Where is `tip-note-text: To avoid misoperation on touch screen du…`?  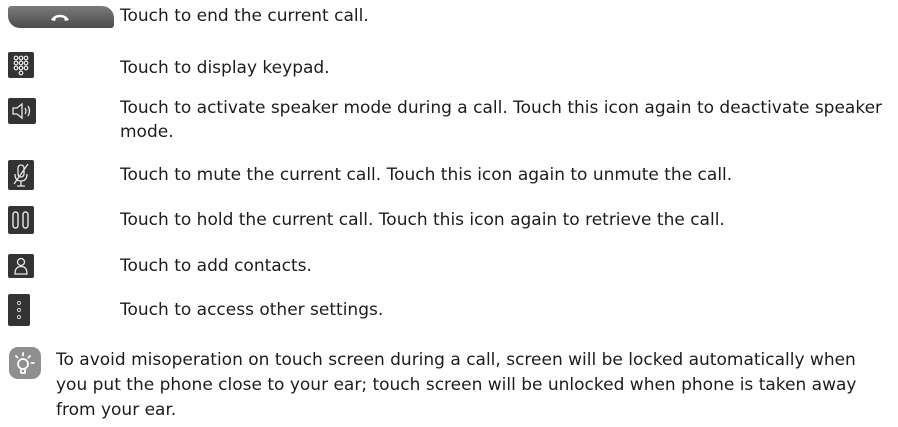
tip-note-text: To avoid misoperation on touch screen du… is located at coordinates (456, 385).